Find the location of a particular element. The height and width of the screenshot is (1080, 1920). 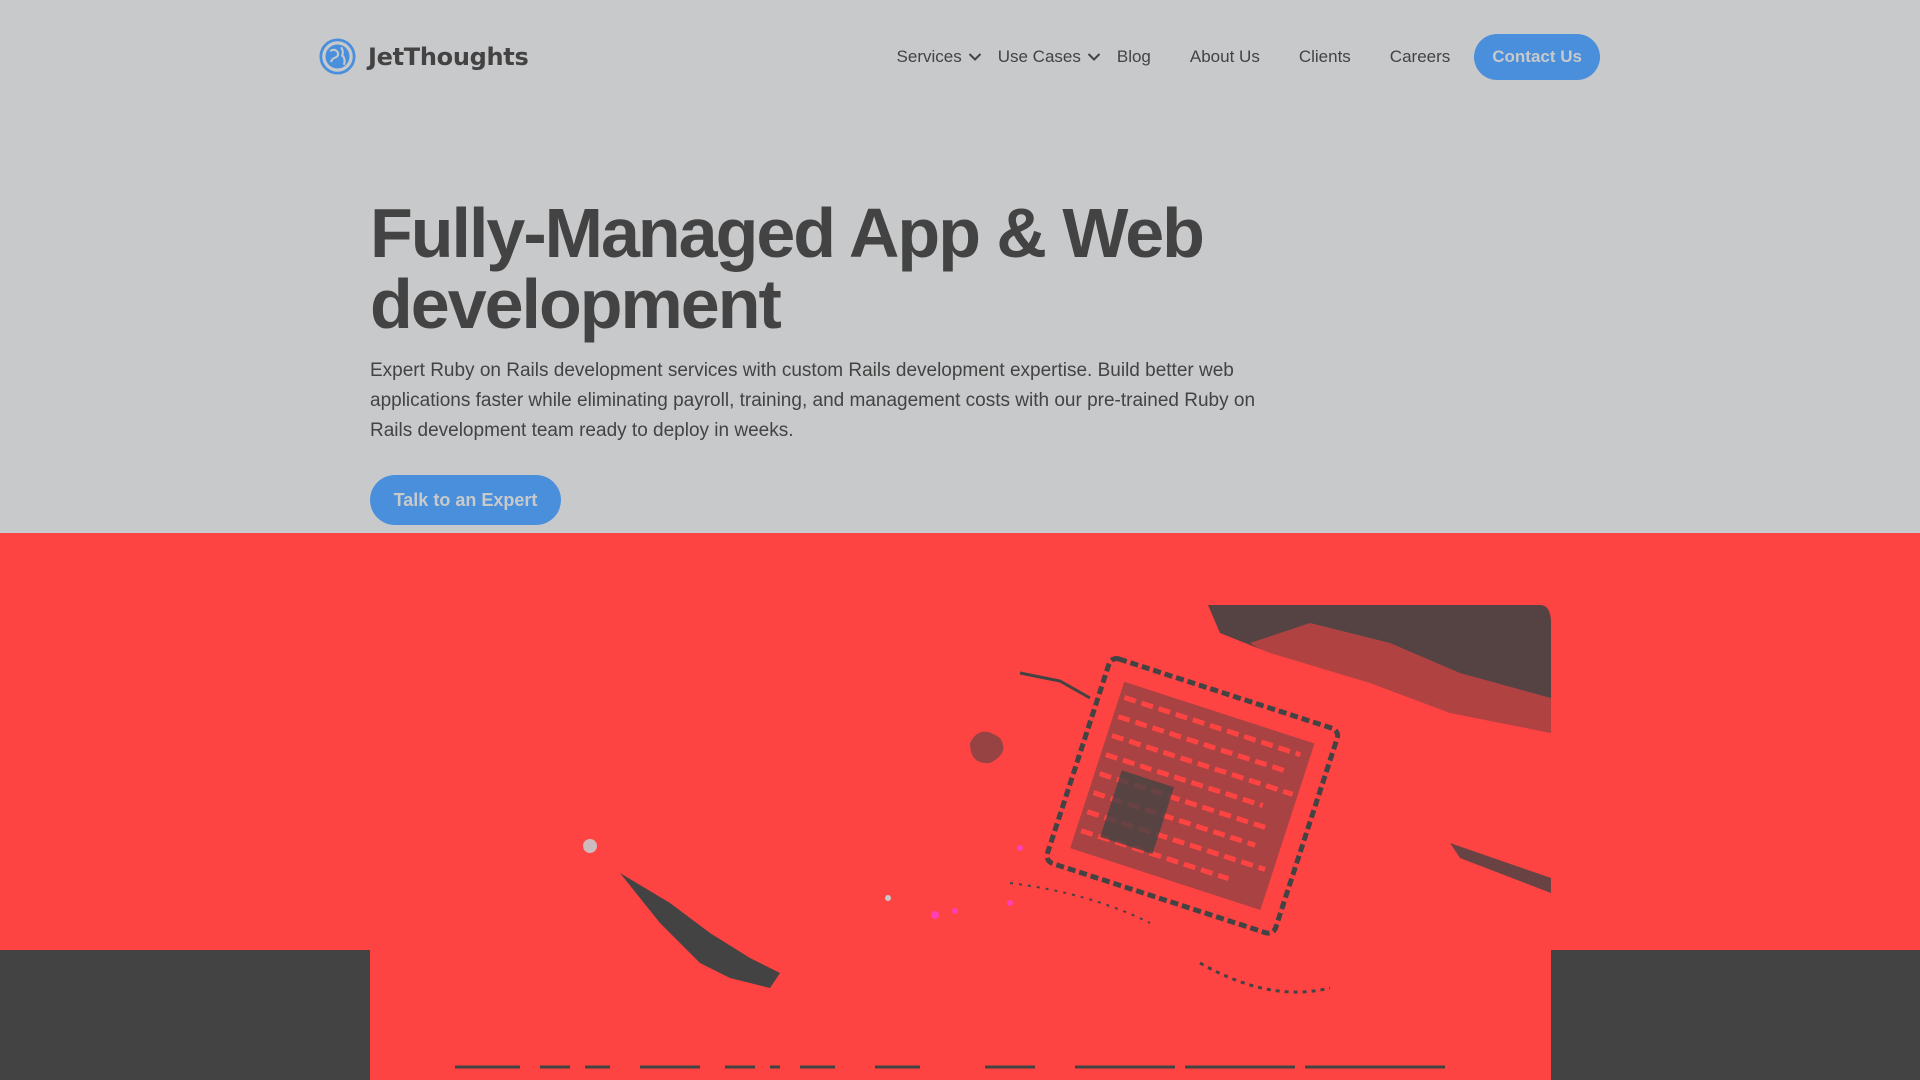

hero-title-line-2: development is located at coordinates (576, 304).